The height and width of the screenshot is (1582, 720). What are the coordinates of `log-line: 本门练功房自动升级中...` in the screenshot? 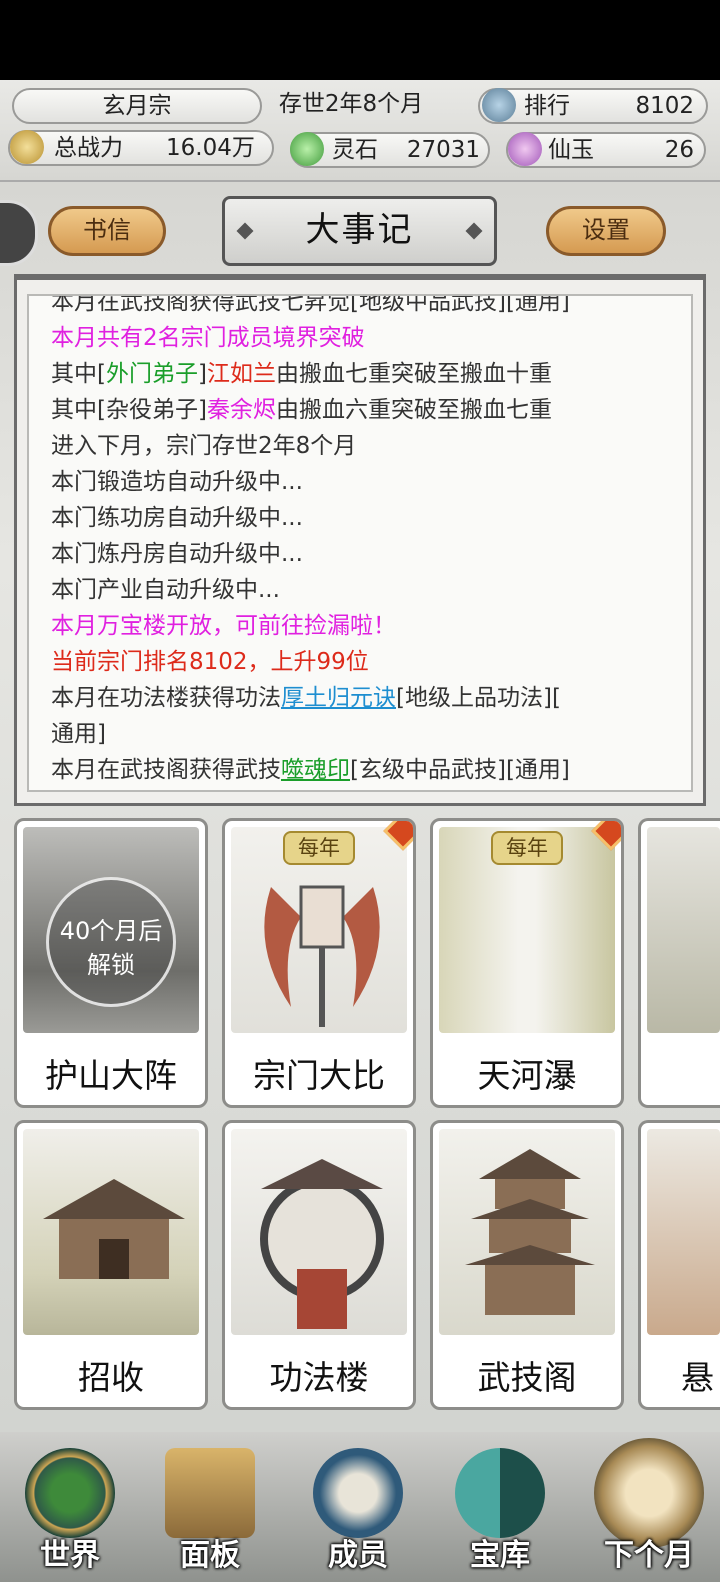 It's located at (177, 518).